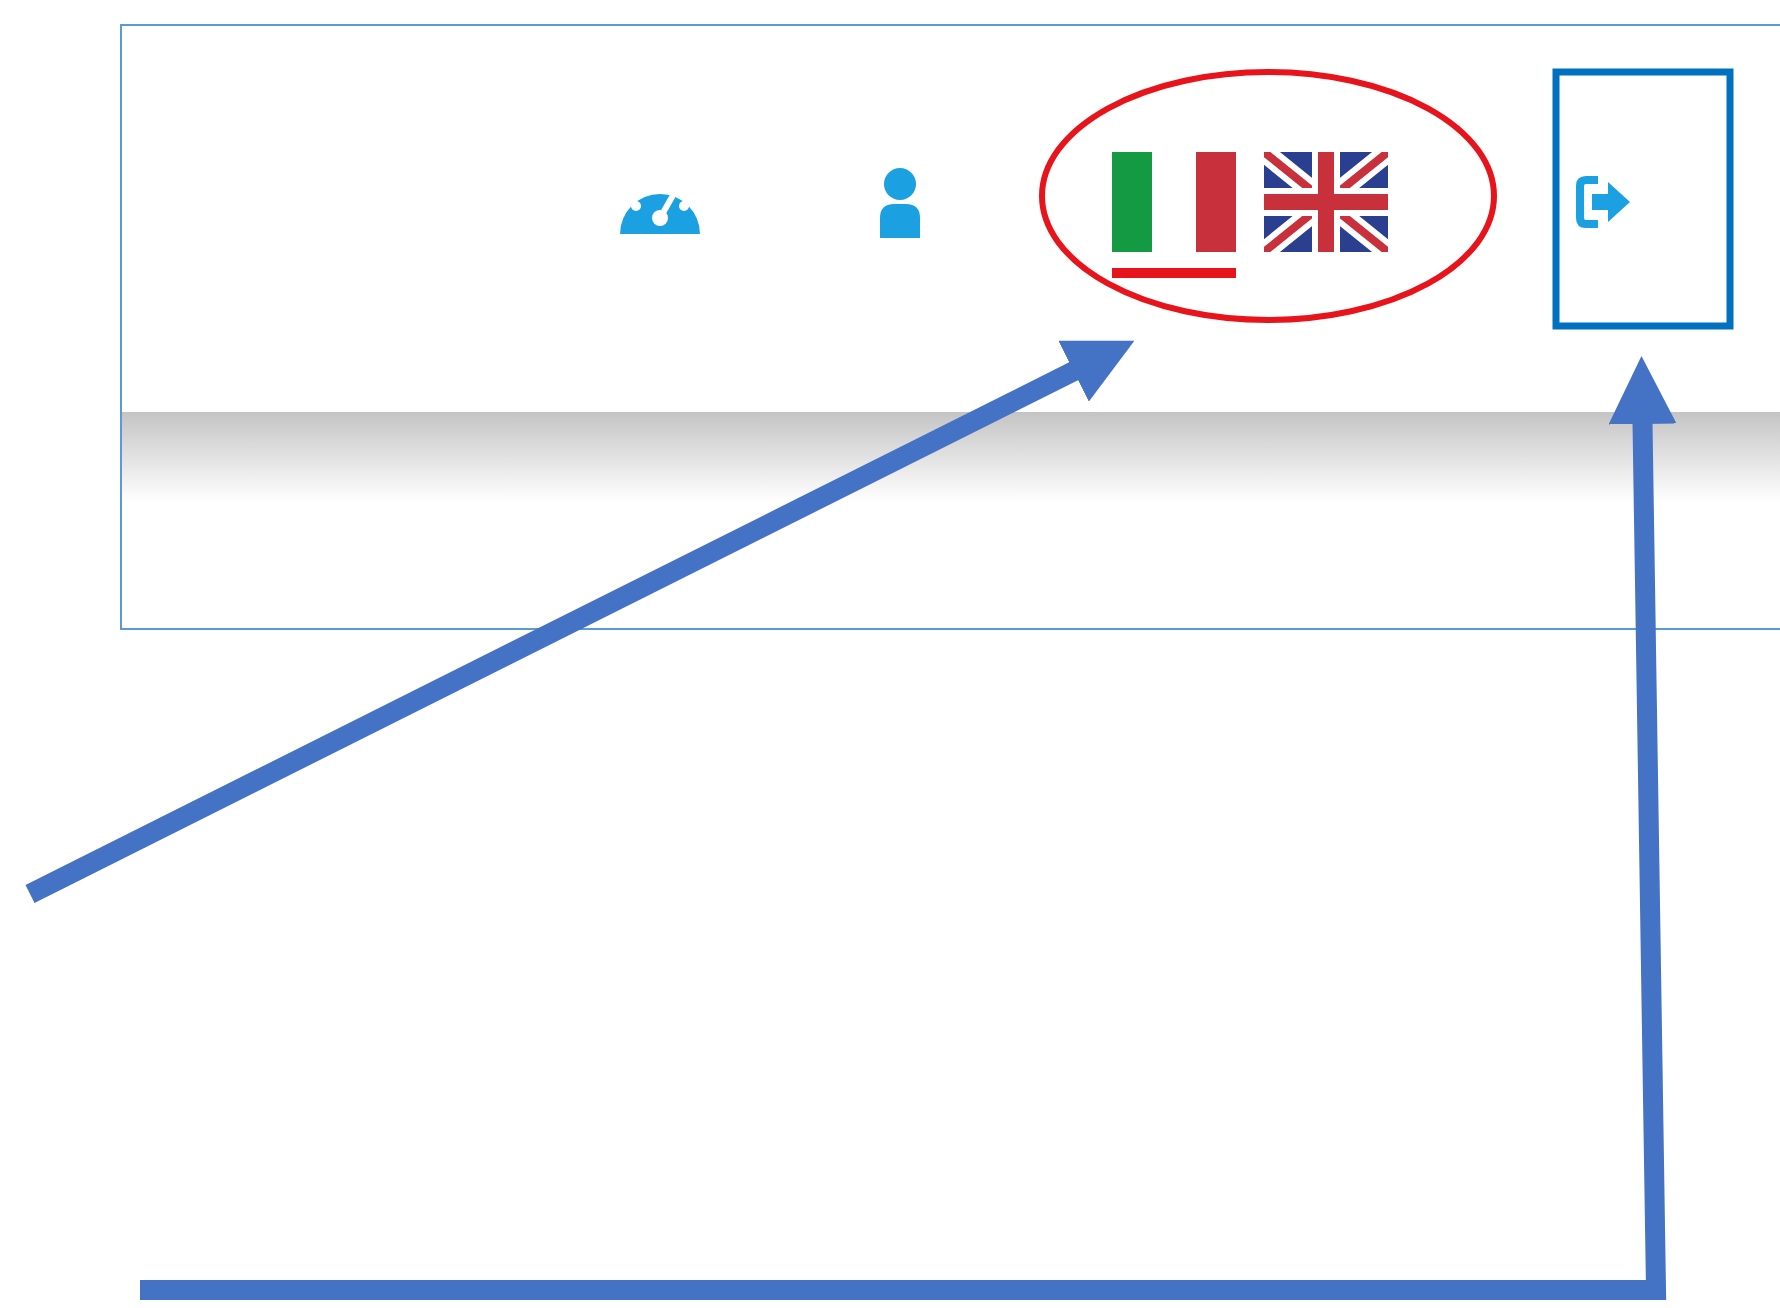 The image size is (1780, 1308). Describe the element at coordinates (900, 202) in the screenshot. I see `user-icon` at that location.